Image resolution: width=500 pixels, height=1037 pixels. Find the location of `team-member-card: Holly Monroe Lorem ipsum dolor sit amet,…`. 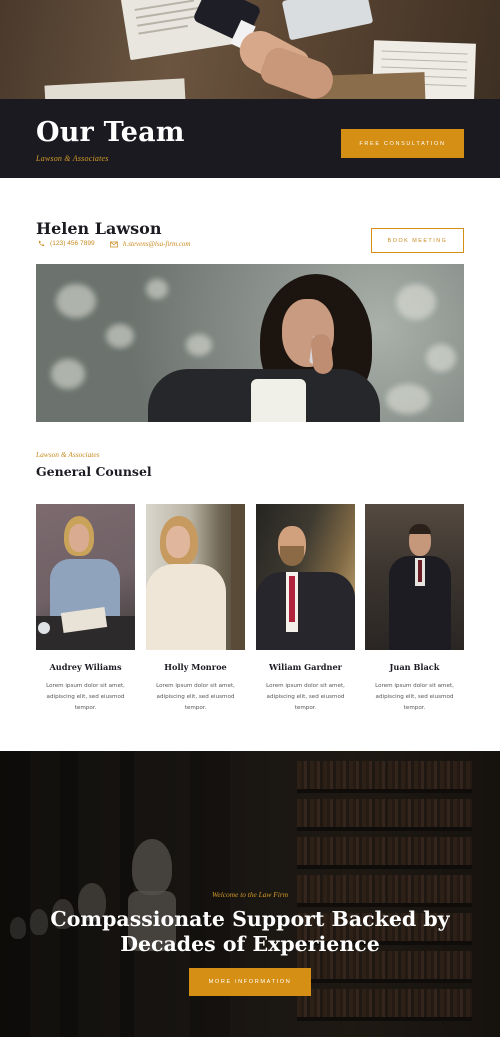

team-member-card: Holly Monroe Lorem ipsum dolor sit amet,… is located at coordinates (195, 609).